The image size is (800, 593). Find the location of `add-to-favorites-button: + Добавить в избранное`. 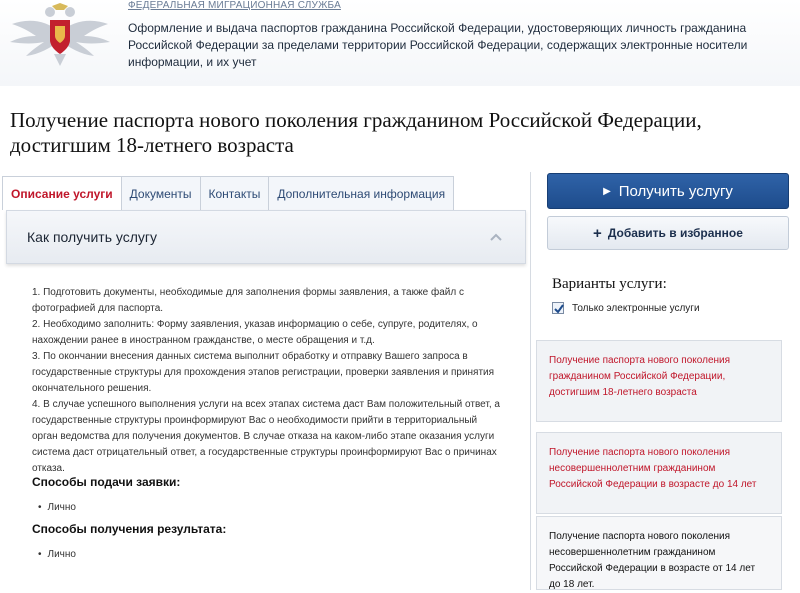

add-to-favorites-button: + Добавить в избранное is located at coordinates (668, 233).